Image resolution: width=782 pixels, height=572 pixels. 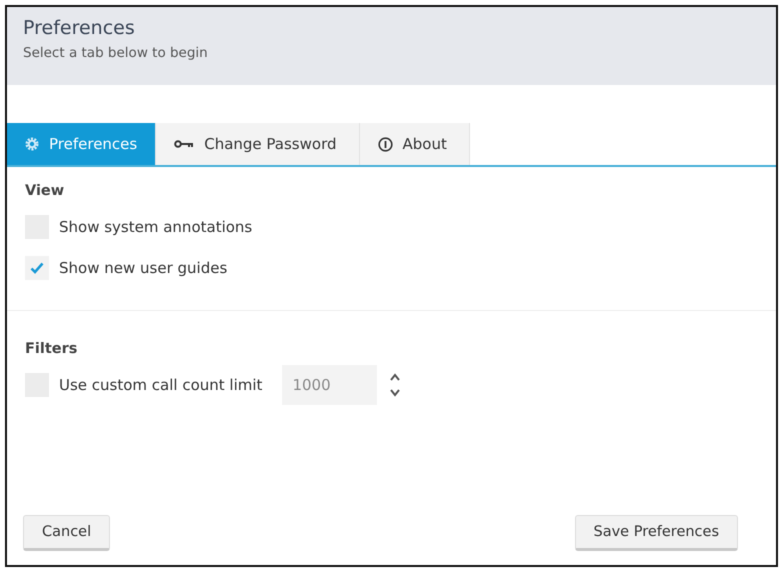 I want to click on option-label: Show system annotations, so click(x=155, y=227).